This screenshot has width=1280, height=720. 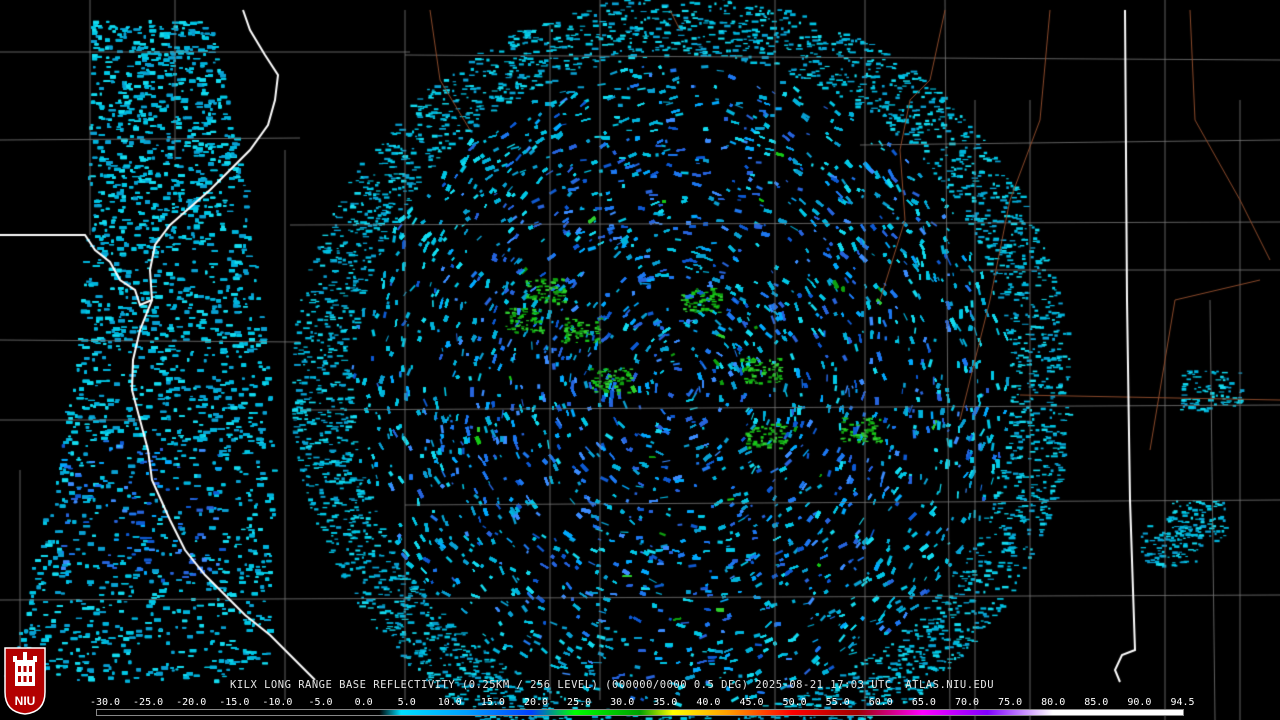 What do you see at coordinates (1053, 702) in the screenshot?
I see `colorbar-label: 80.0` at bounding box center [1053, 702].